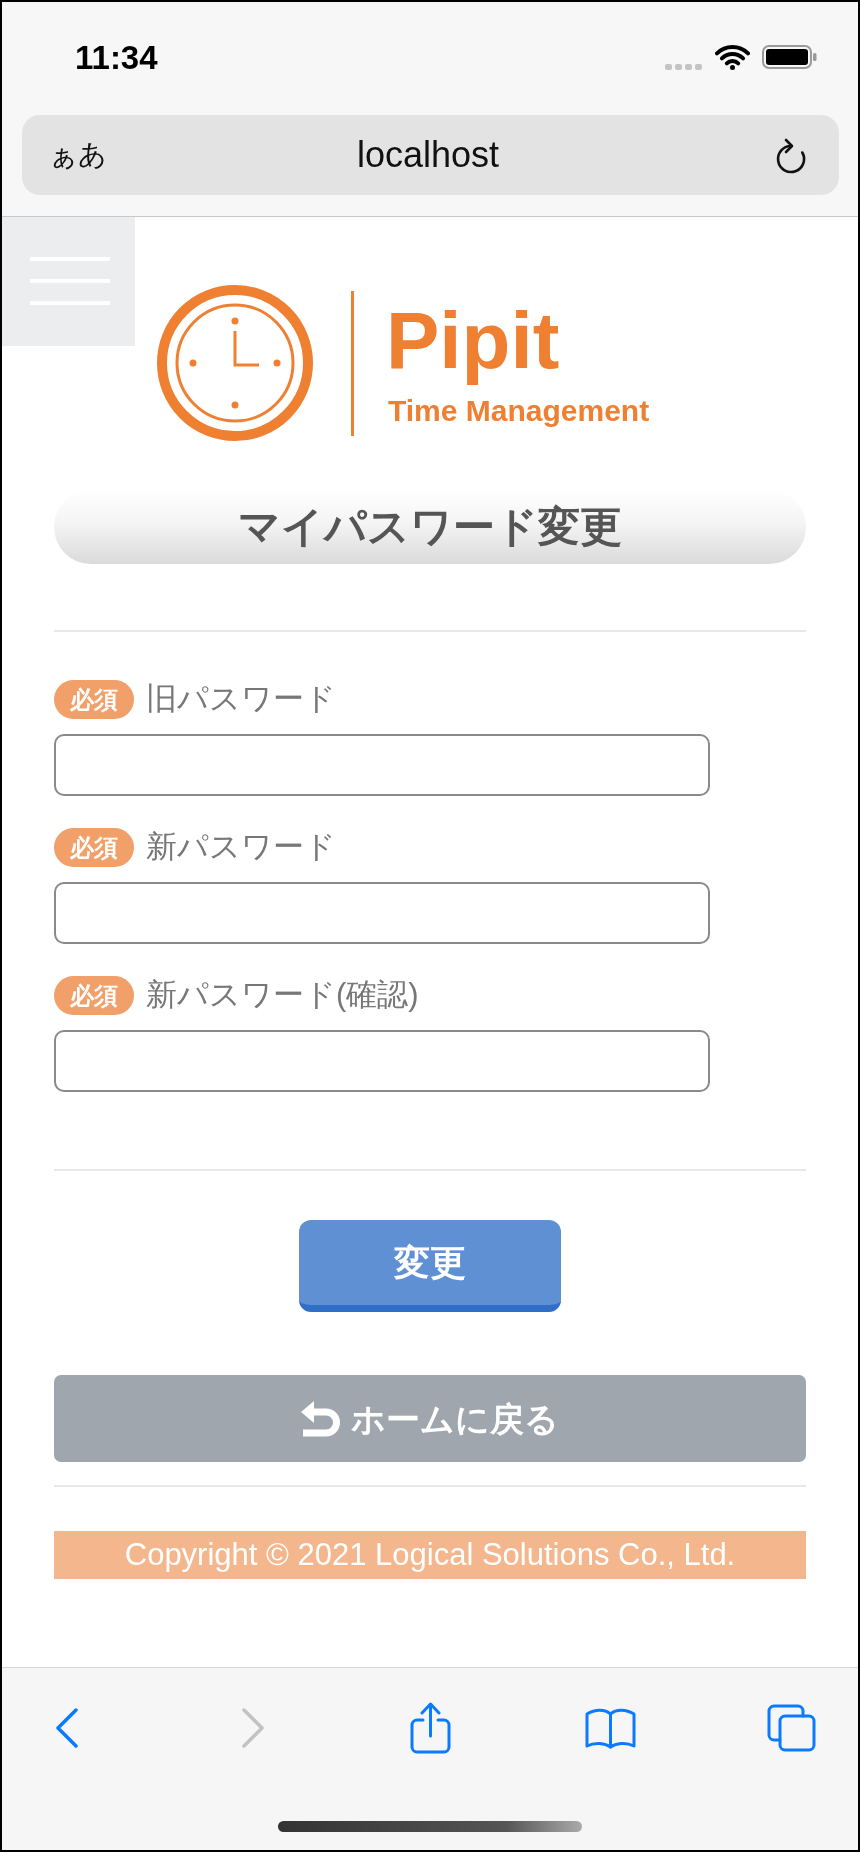  I want to click on field-label: 新パスワード, so click(241, 847).